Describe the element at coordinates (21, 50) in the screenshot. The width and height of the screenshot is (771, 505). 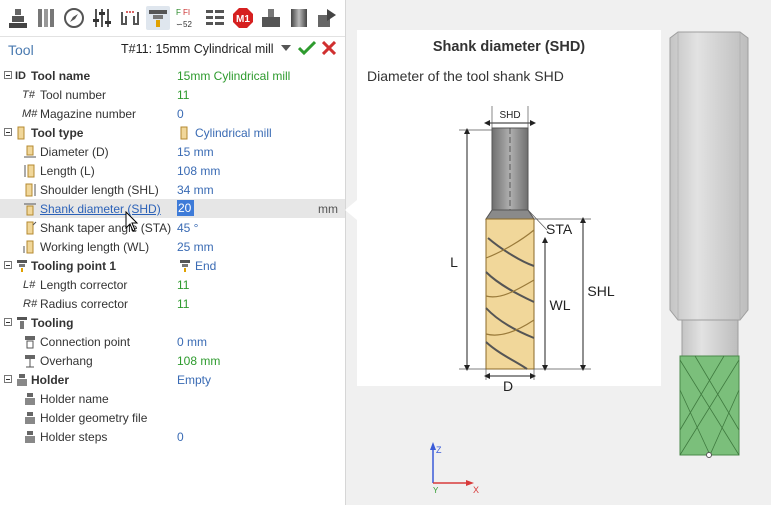
I see `tool-label: Tool` at that location.